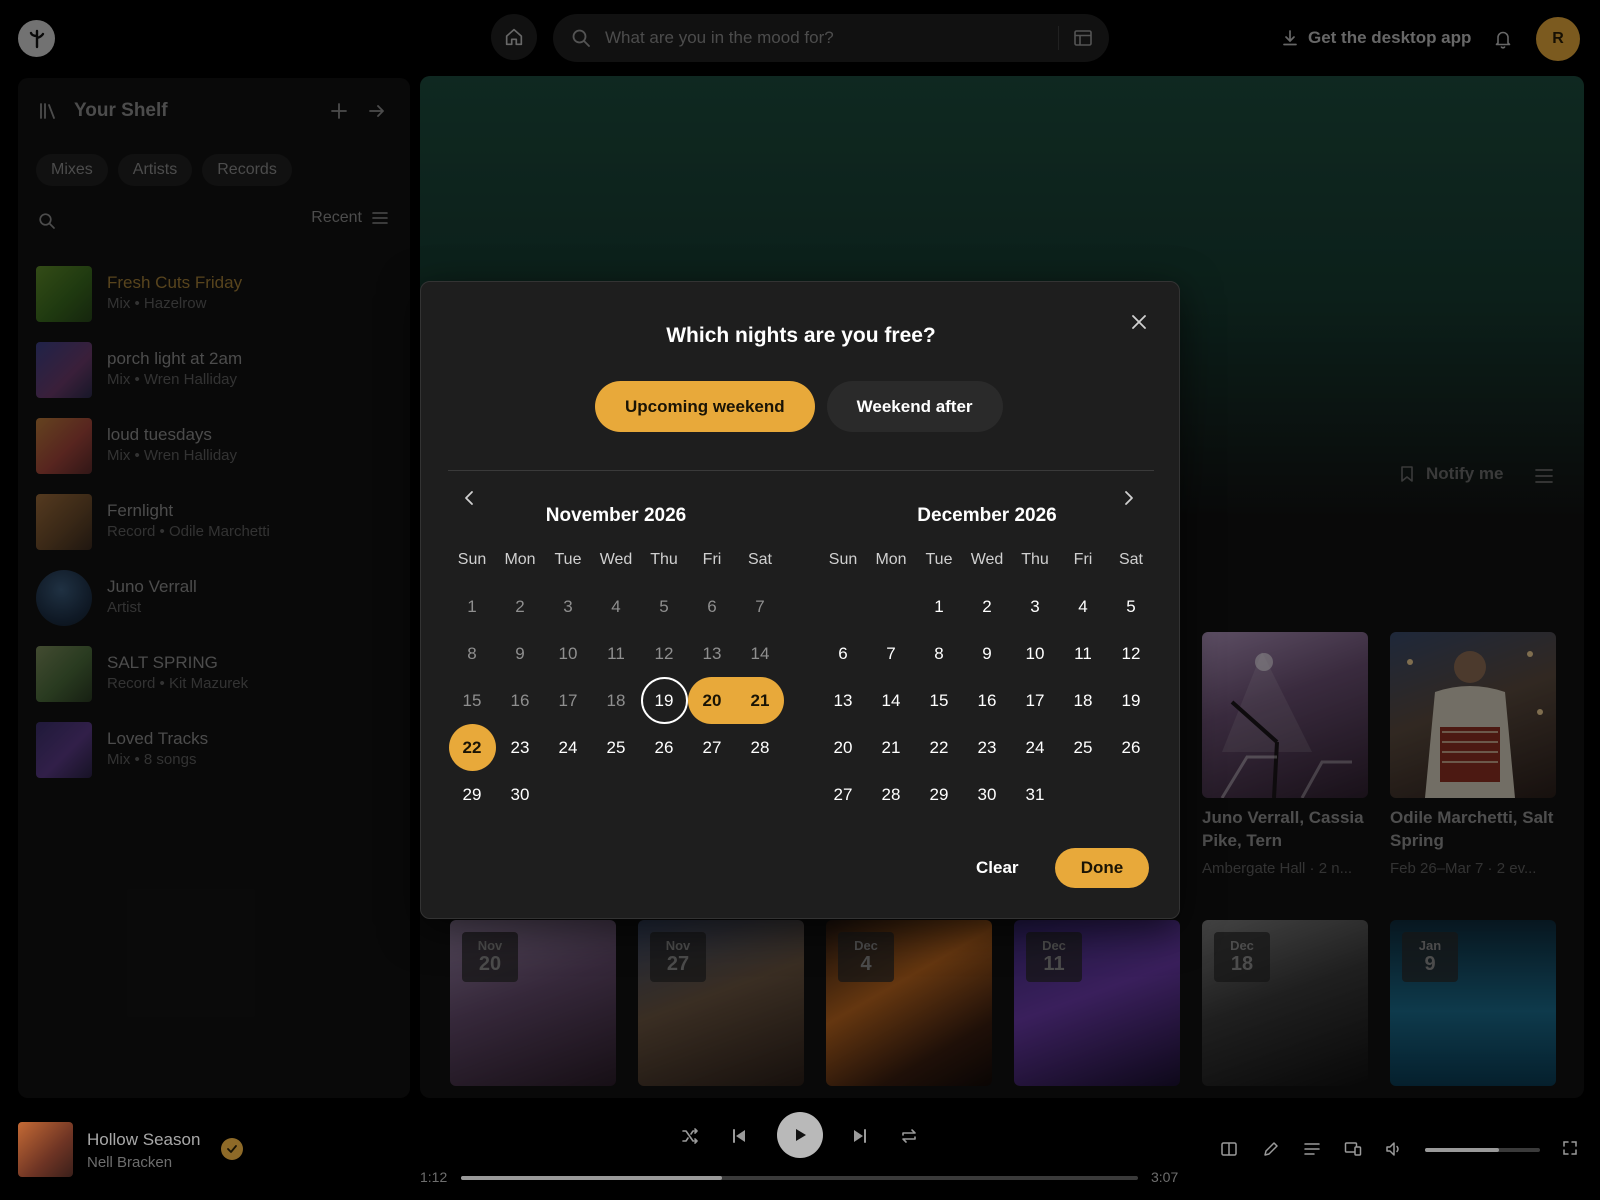 The height and width of the screenshot is (1200, 1600). What do you see at coordinates (909, 1136) in the screenshot?
I see `repeat-icon` at bounding box center [909, 1136].